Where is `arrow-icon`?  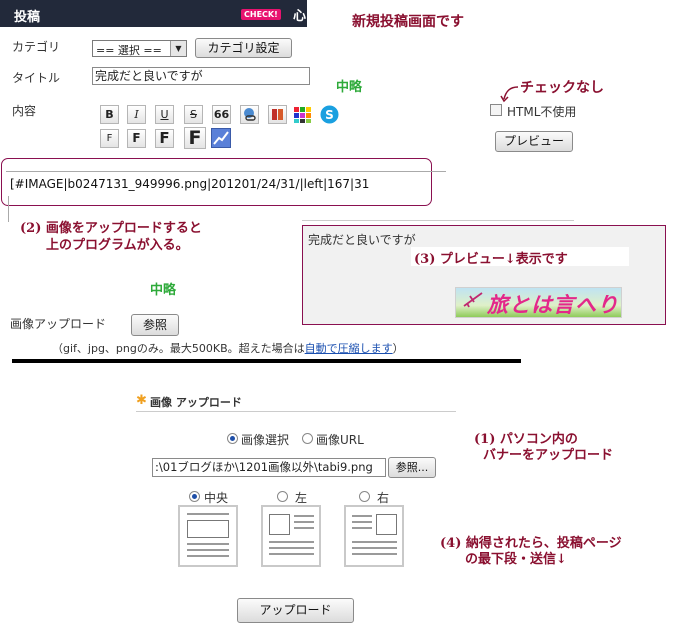
arrow-icon is located at coordinates (510, 94).